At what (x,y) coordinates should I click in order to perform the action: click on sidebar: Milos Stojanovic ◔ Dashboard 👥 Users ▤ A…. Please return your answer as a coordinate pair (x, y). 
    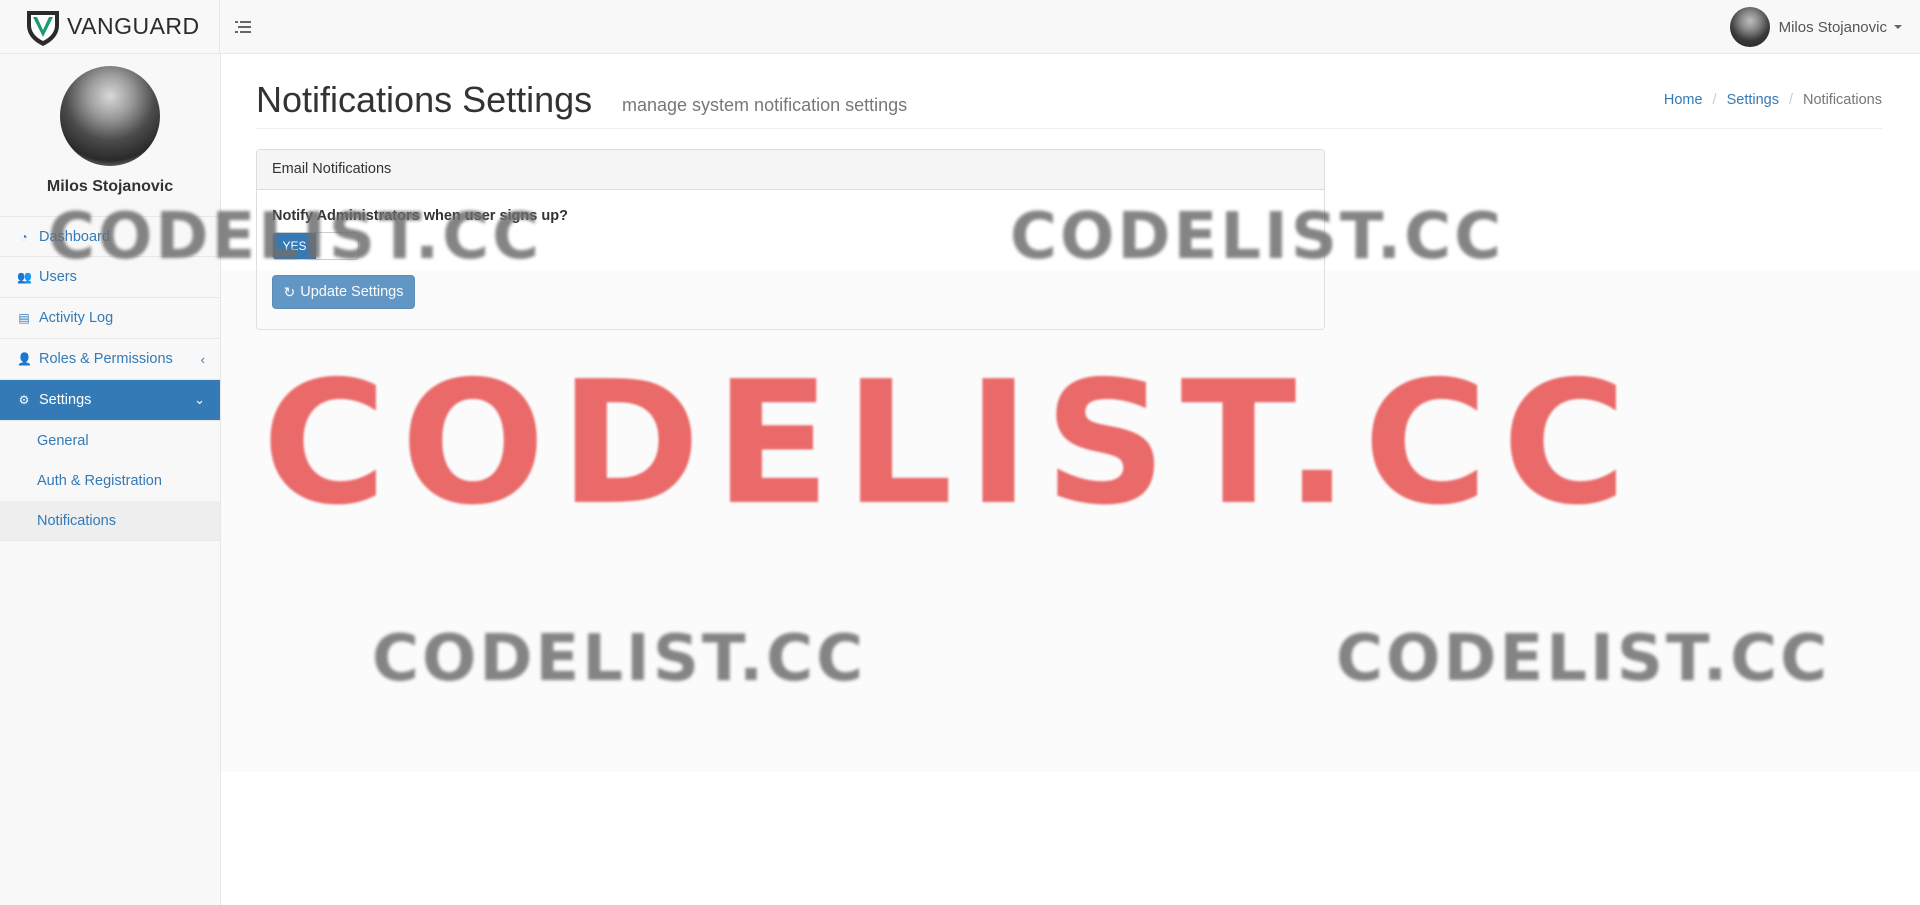
    Looking at the image, I should click on (110, 479).